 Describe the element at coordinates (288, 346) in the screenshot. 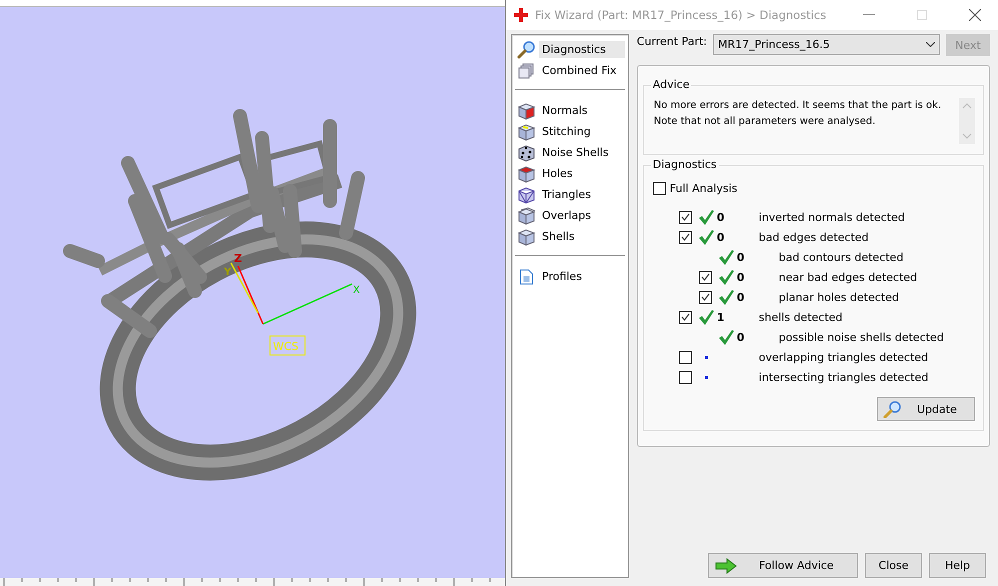

I see `wcs-label: WCS` at that location.